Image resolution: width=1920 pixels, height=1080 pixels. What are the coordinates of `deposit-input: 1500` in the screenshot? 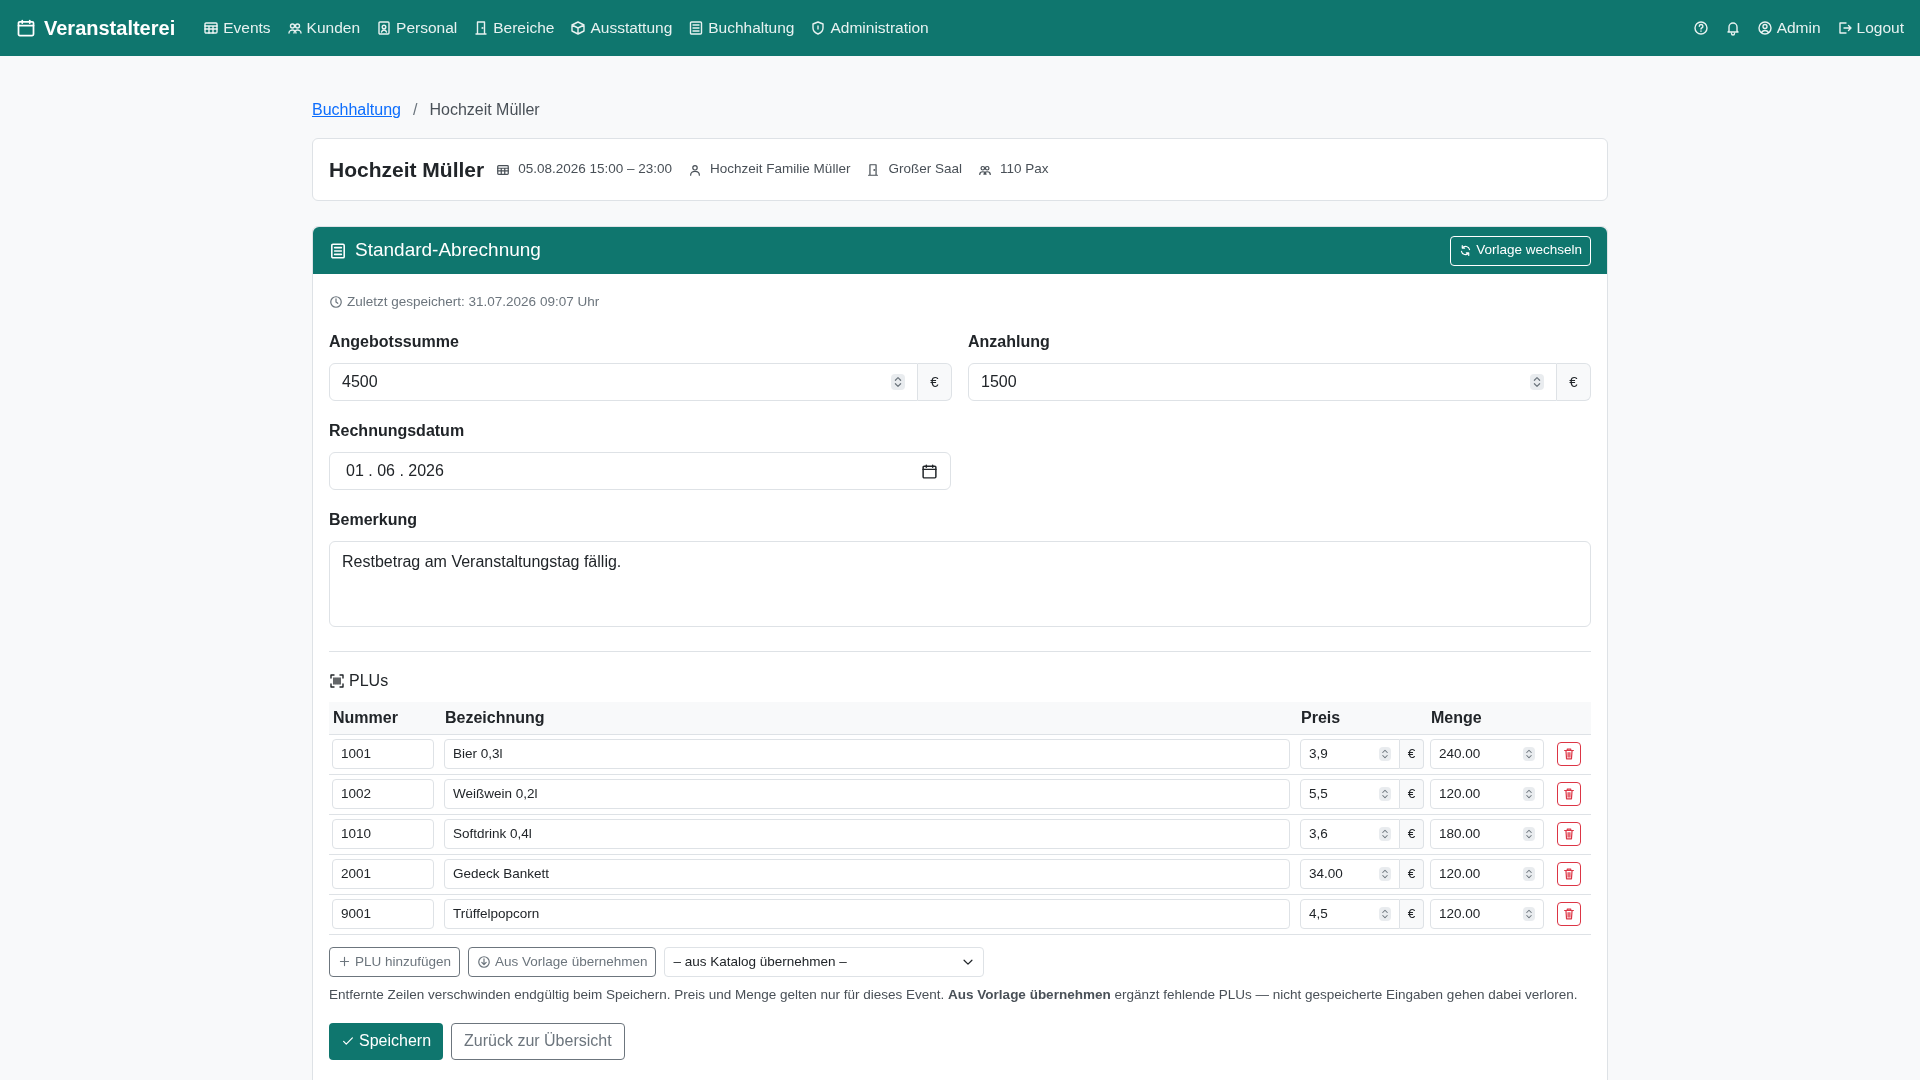 It's located at (1262, 382).